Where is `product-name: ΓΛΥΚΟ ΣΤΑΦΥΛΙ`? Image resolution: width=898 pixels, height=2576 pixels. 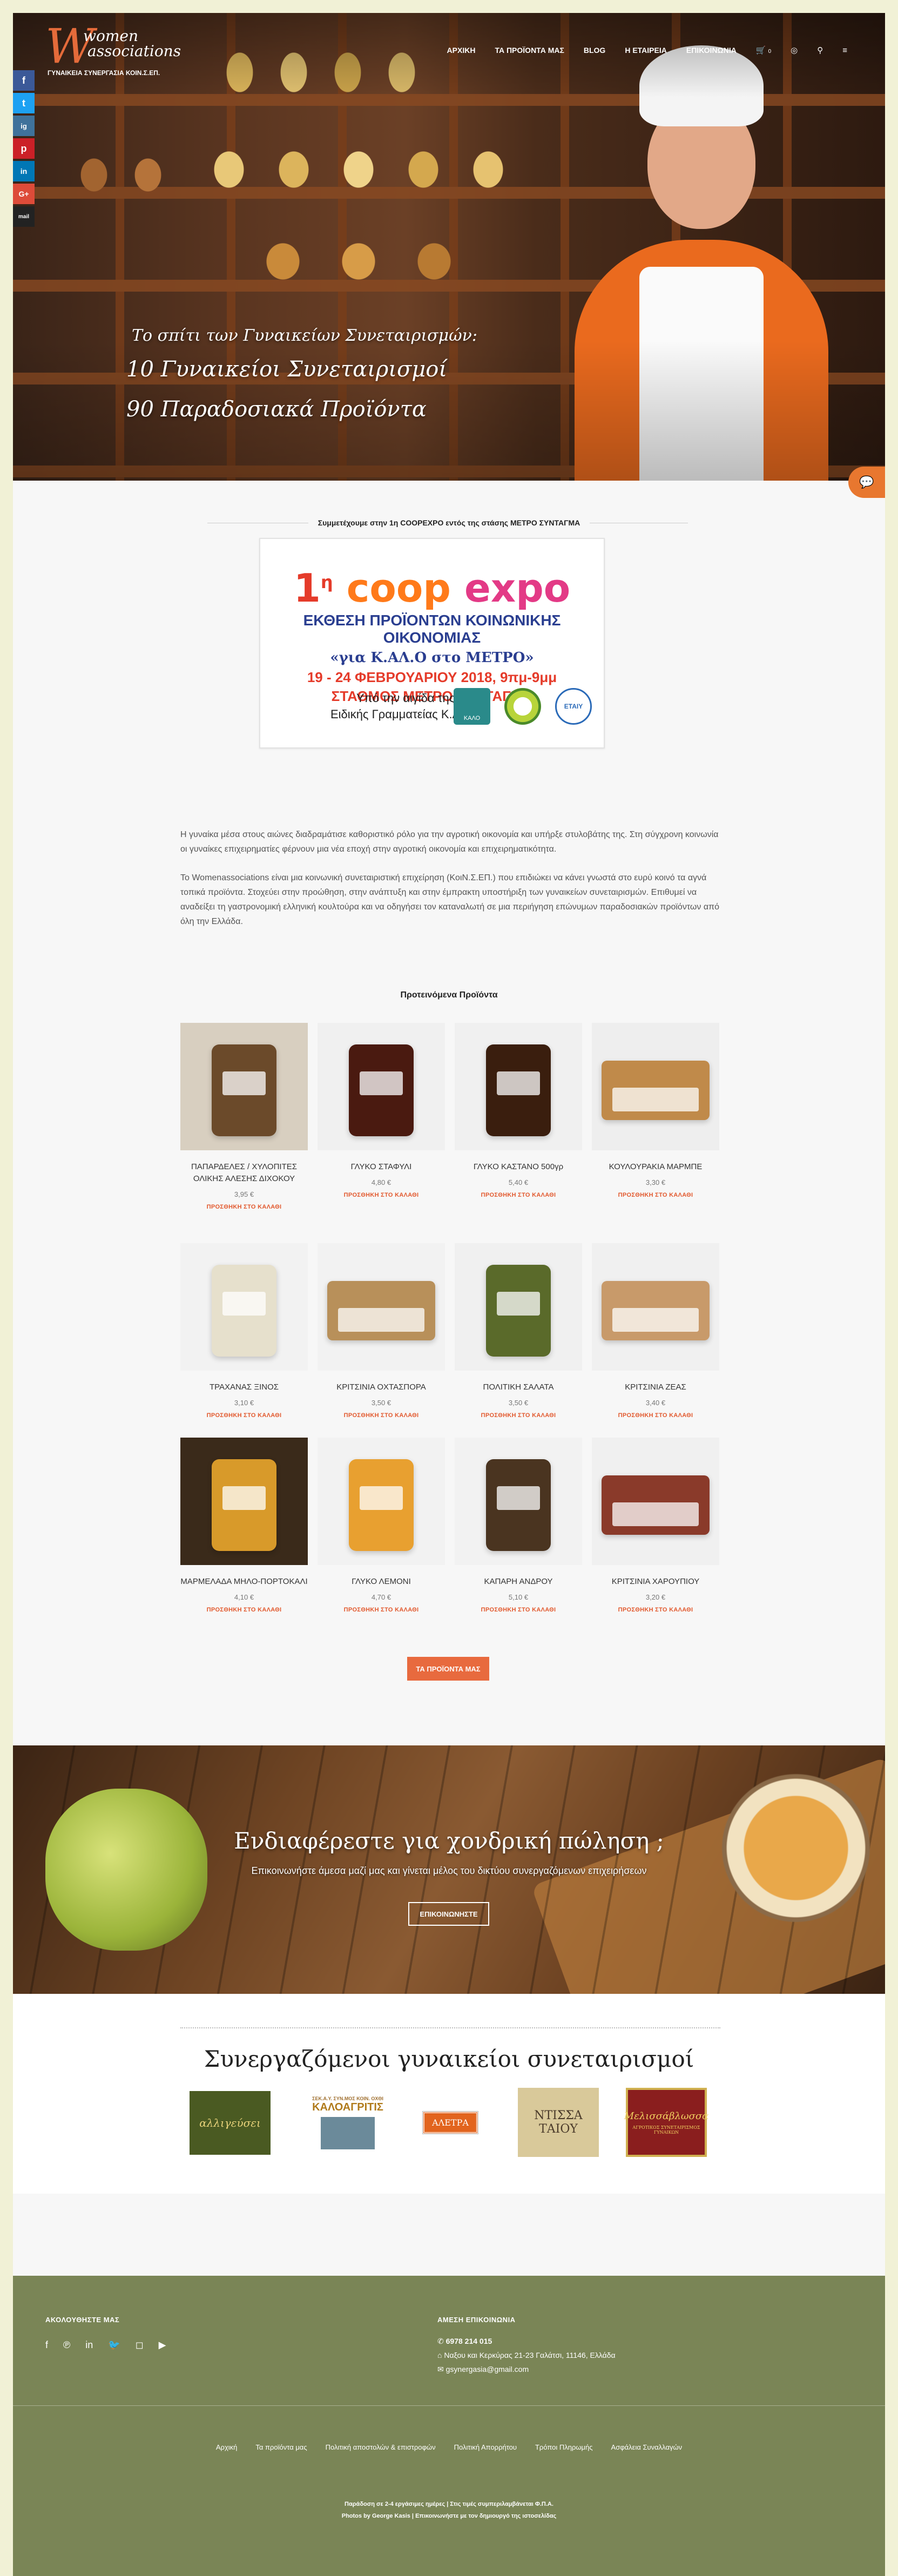 product-name: ΓΛΥΚΟ ΣΤΑΦΥΛΙ is located at coordinates (381, 1167).